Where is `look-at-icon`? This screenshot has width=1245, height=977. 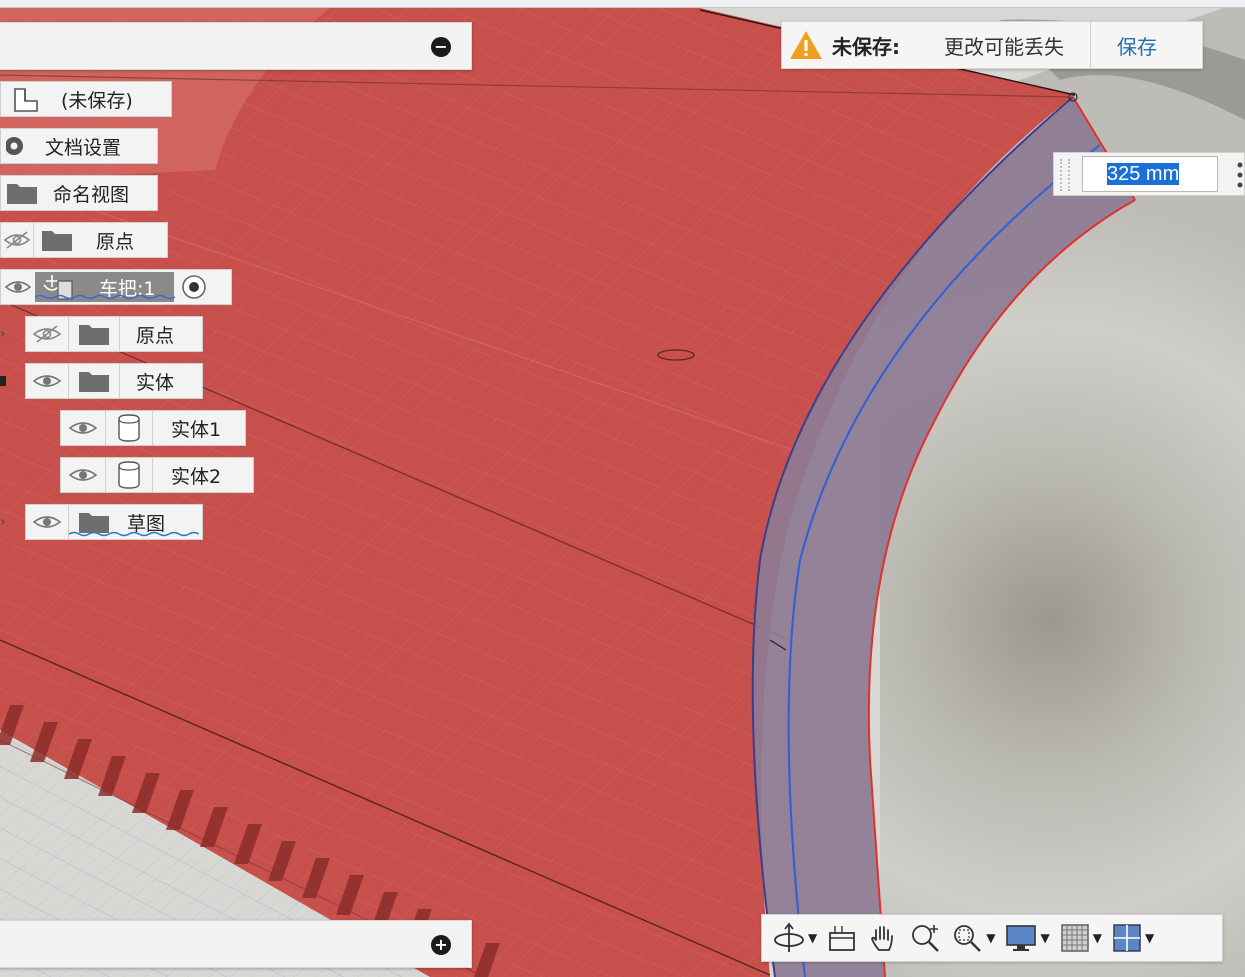
look-at-icon is located at coordinates (842, 938).